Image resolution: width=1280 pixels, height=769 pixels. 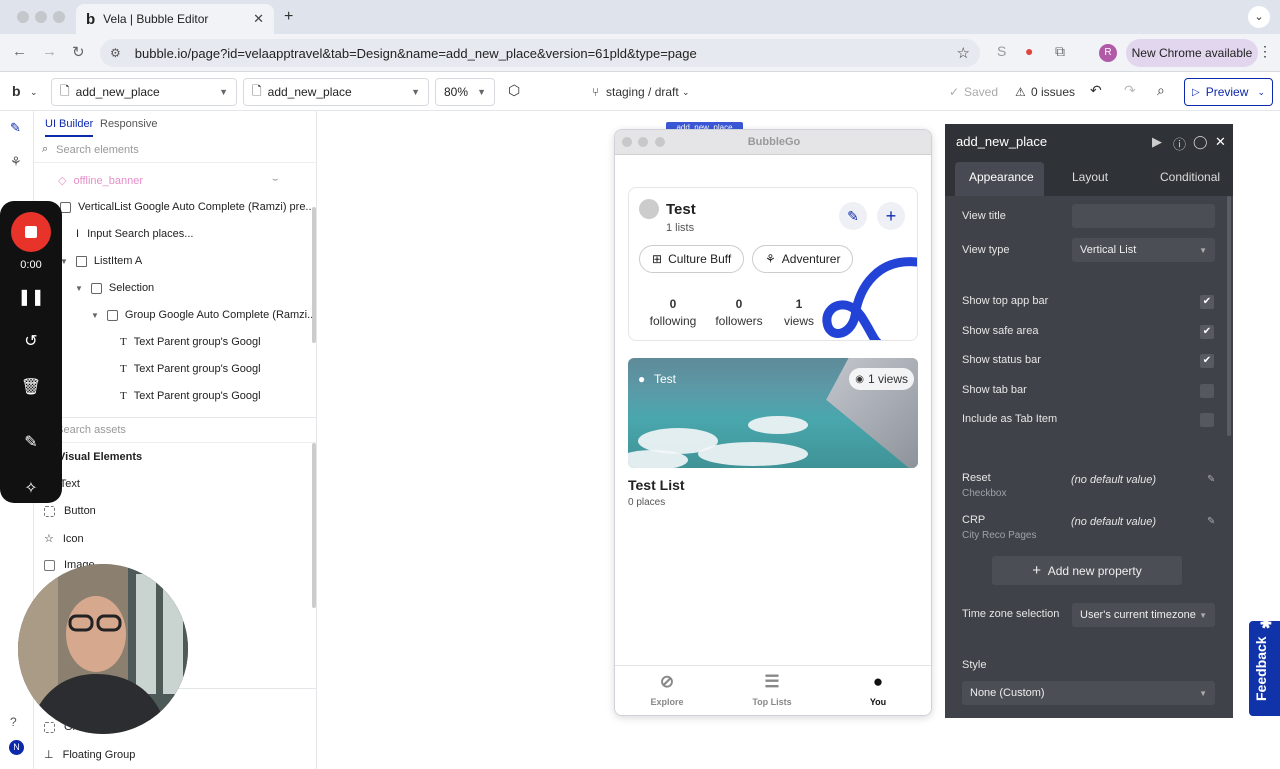 What do you see at coordinates (891, 216) in the screenshot?
I see `add-icon: +` at bounding box center [891, 216].